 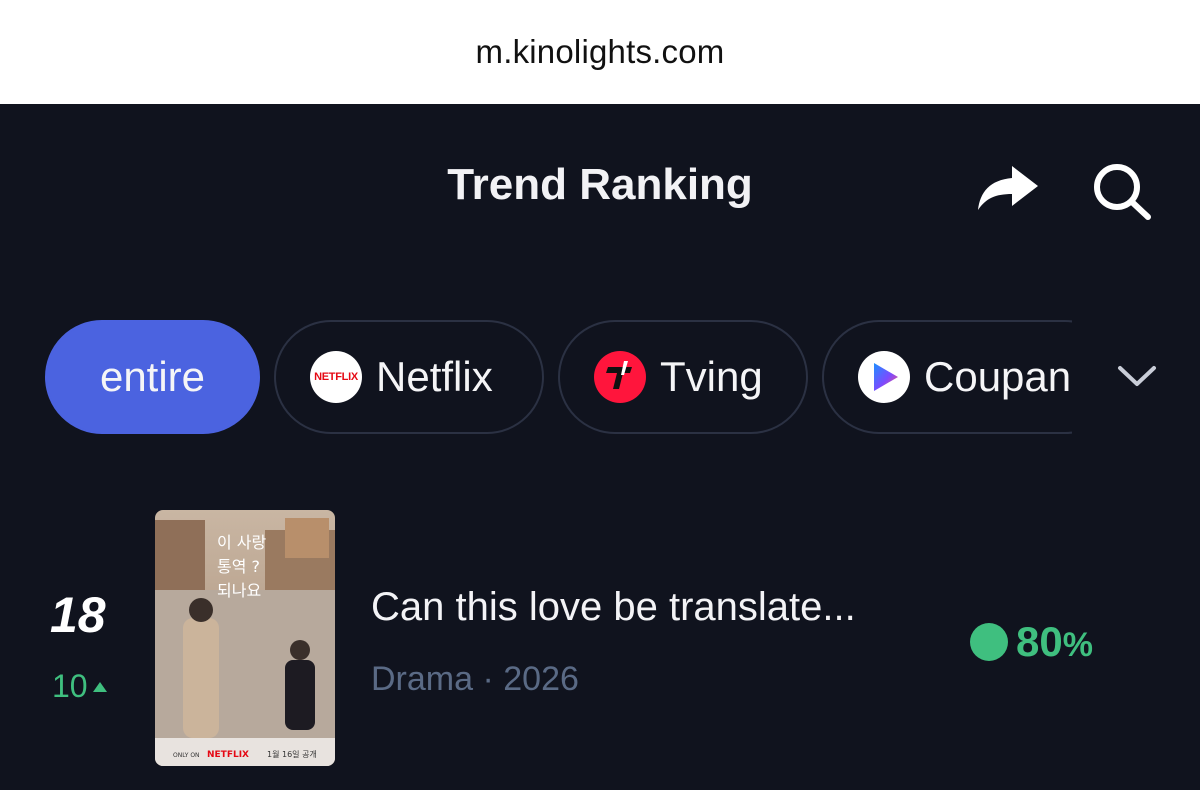 What do you see at coordinates (239, 590) in the screenshot?
I see `poster-title-line-3: 되나요` at bounding box center [239, 590].